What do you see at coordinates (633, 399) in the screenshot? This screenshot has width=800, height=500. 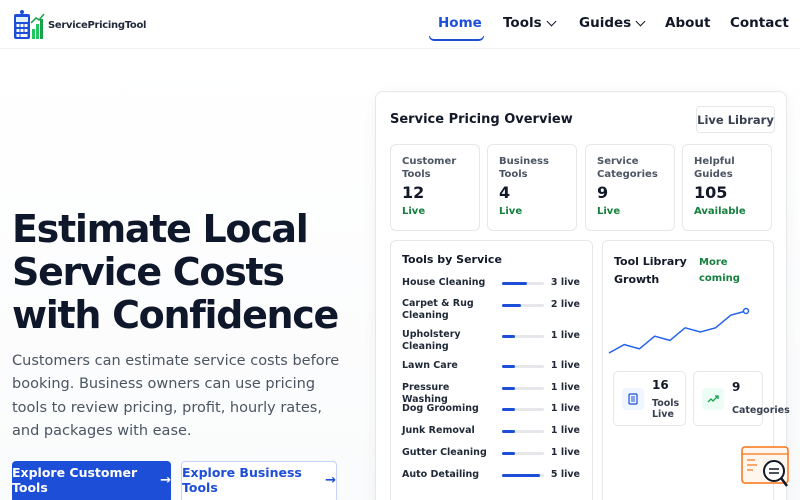 I see `document-icon` at bounding box center [633, 399].